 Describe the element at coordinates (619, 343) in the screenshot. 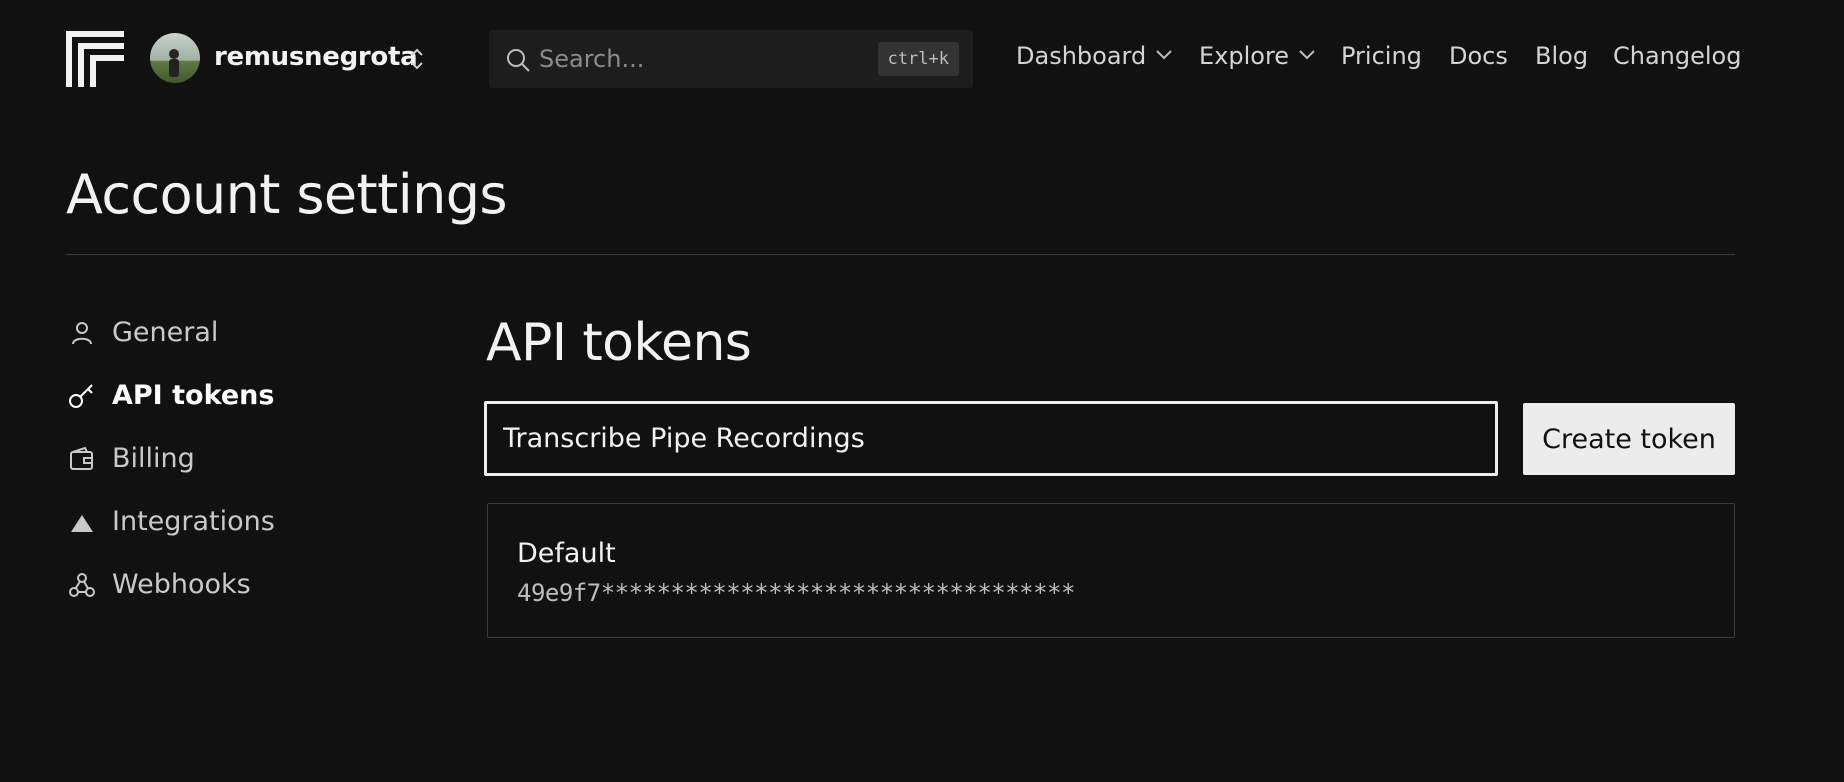

I see `section-title: API tokens` at that location.